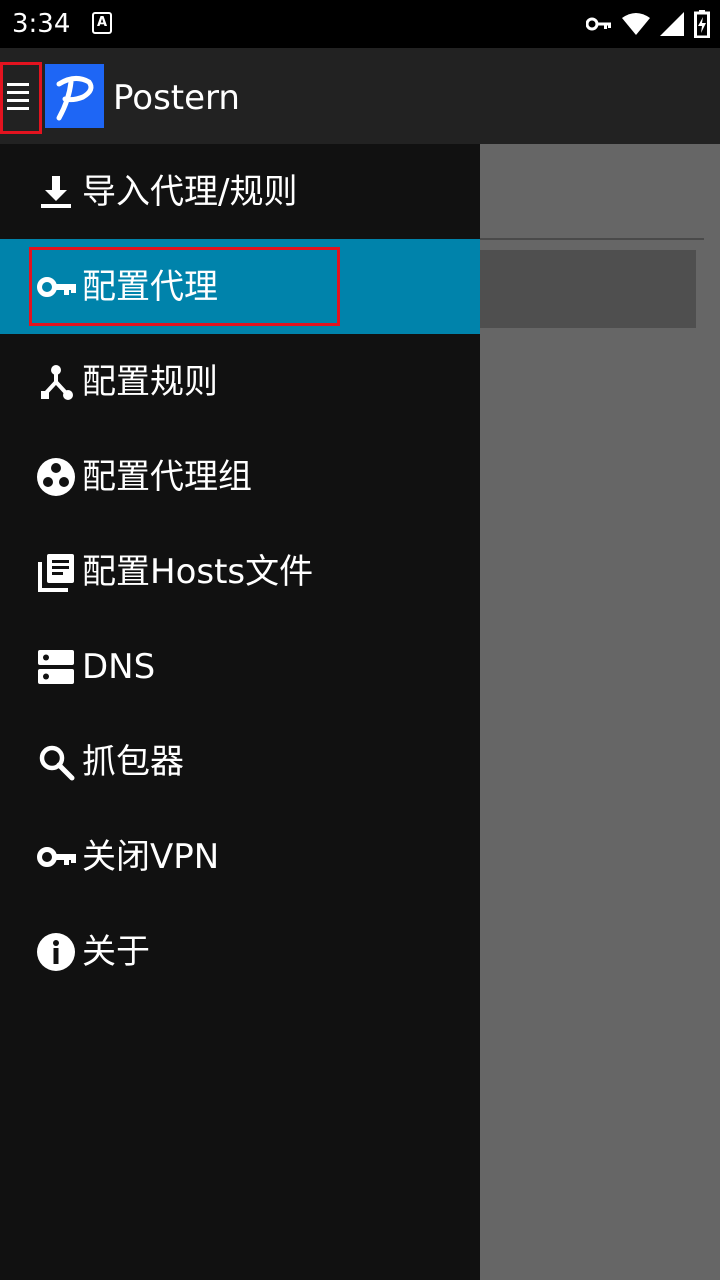  Describe the element at coordinates (240, 856) in the screenshot. I see `drawer-item-close-vpn: 关闭VPN` at that location.